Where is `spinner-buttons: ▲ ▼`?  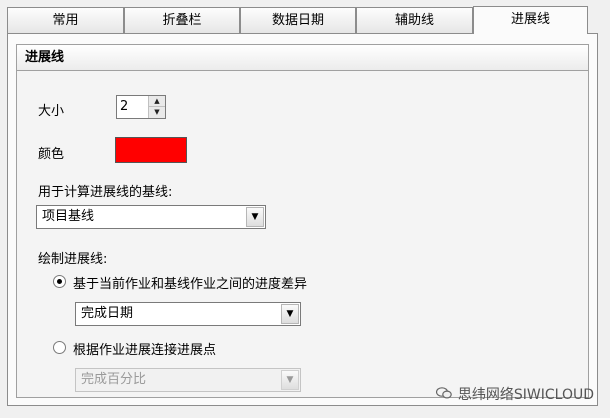 spinner-buttons: ▲ ▼ is located at coordinates (156, 107).